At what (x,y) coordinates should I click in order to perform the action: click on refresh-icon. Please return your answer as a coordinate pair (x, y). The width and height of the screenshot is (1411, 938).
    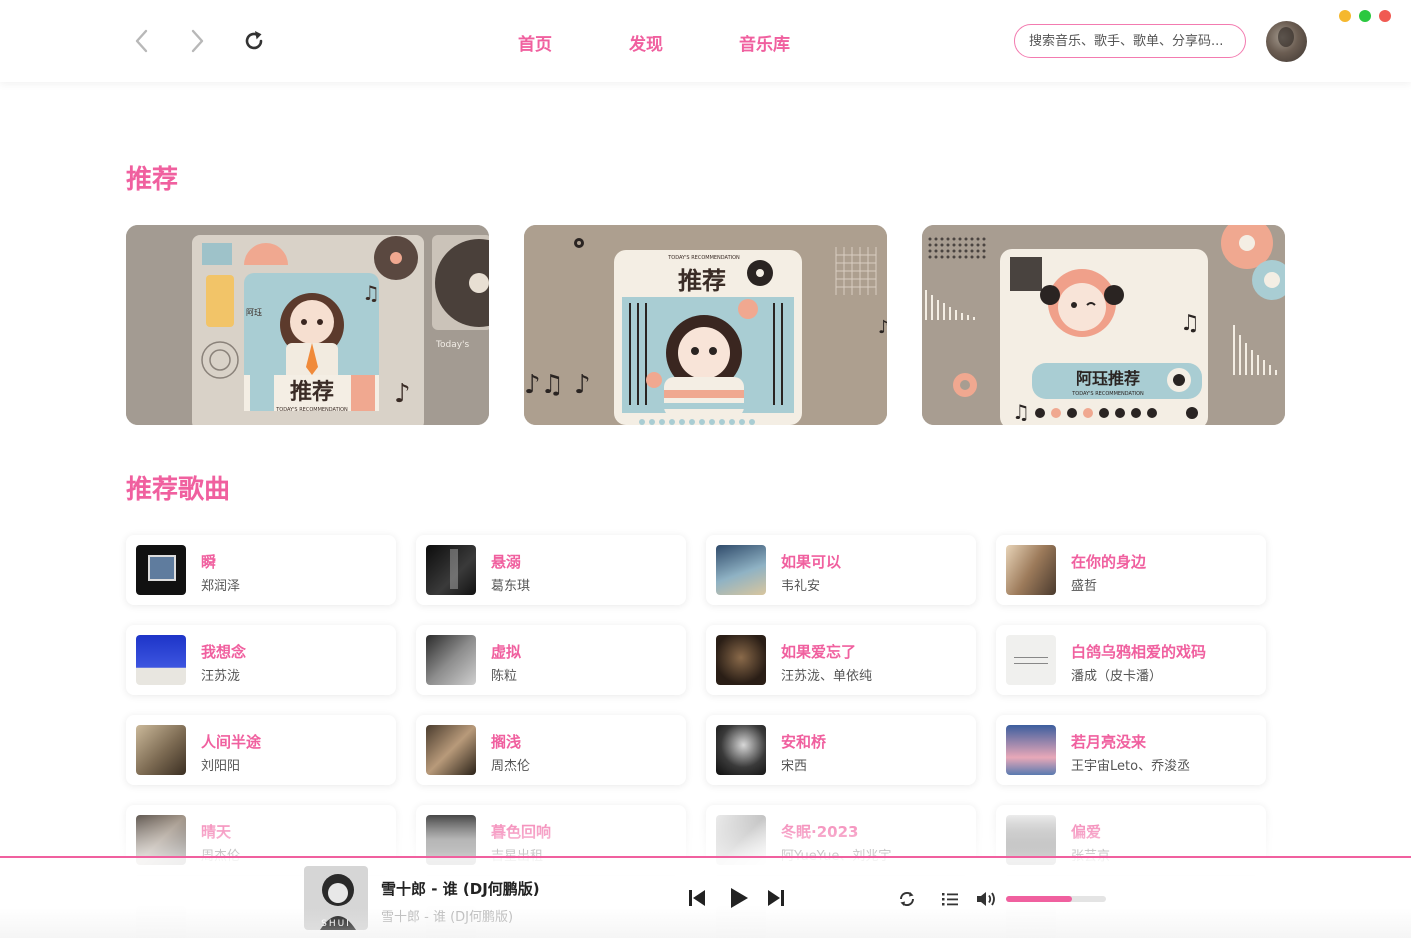
    Looking at the image, I should click on (254, 40).